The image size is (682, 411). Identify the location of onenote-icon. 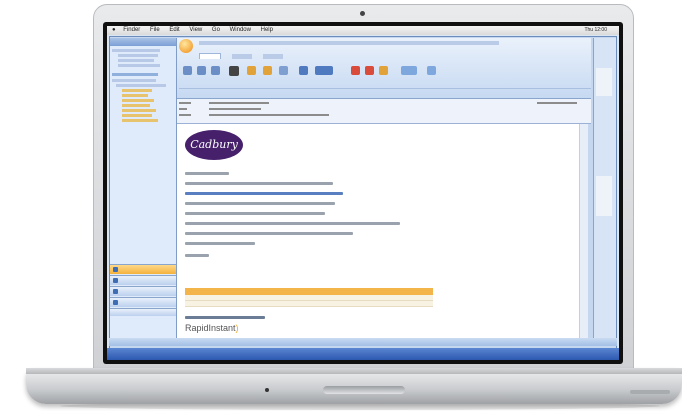
(431, 70).